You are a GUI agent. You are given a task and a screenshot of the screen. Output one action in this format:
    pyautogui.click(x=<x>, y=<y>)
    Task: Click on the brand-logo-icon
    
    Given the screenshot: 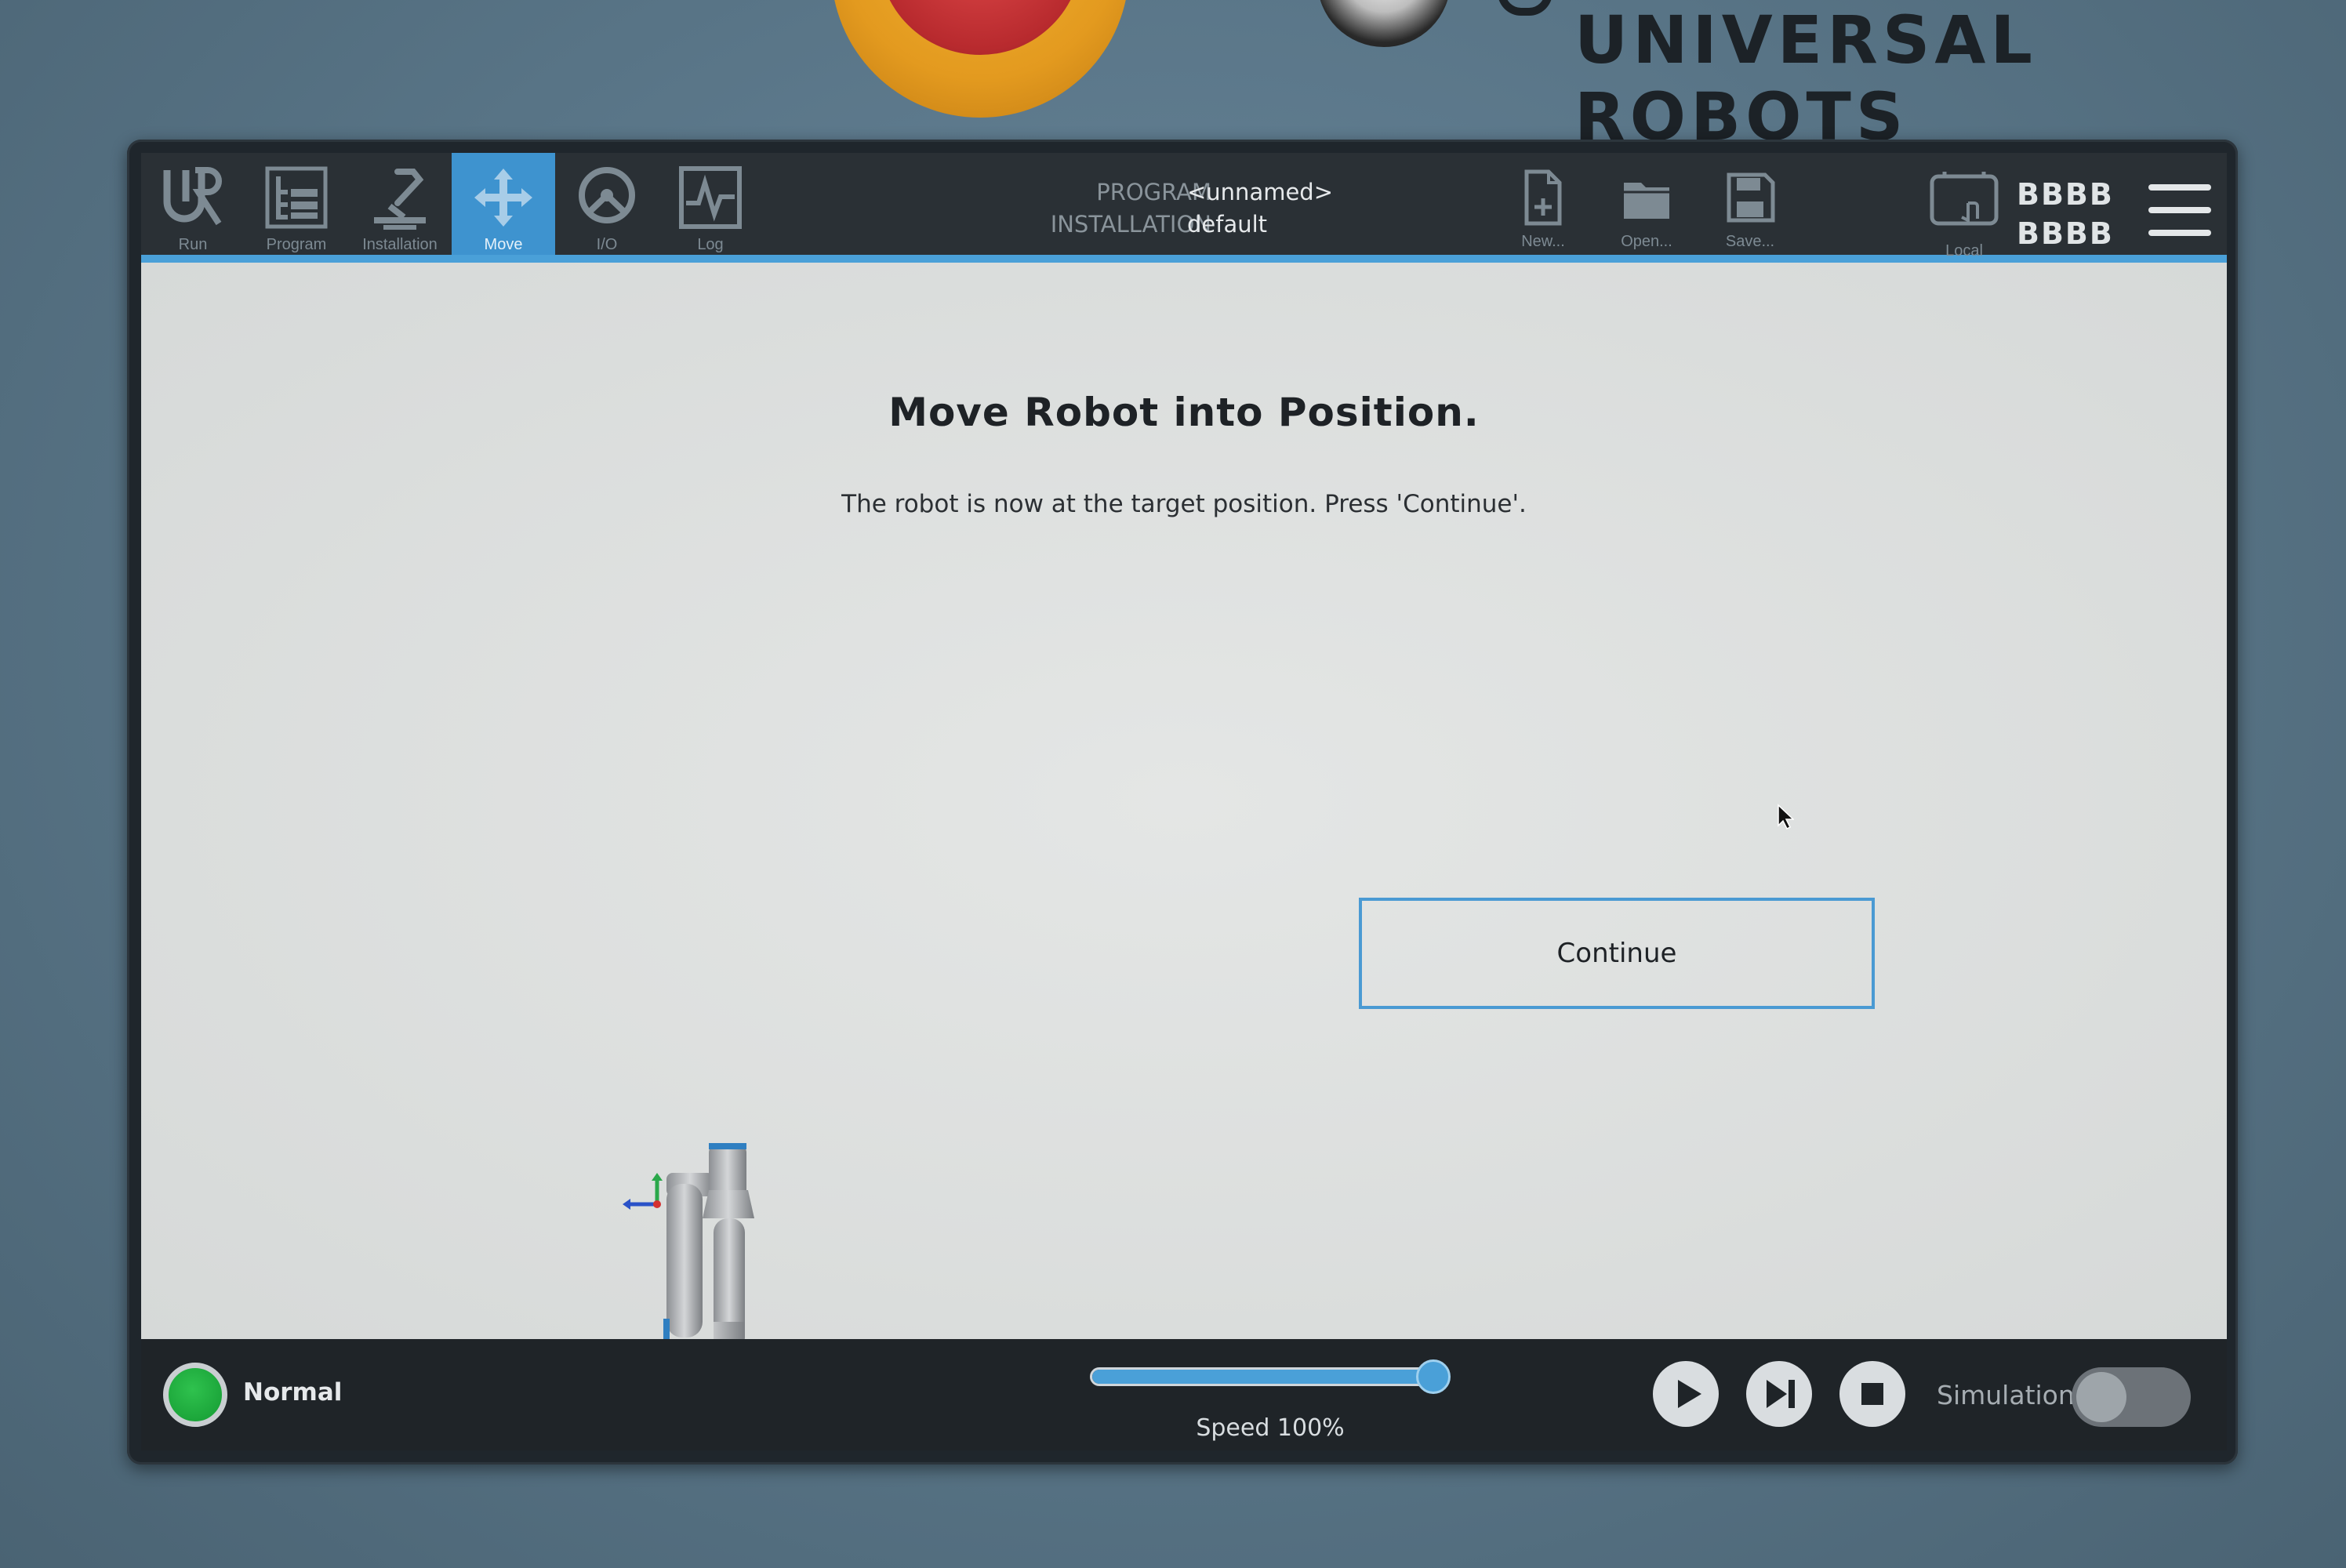 What is the action you would take?
    pyautogui.click(x=1525, y=8)
    